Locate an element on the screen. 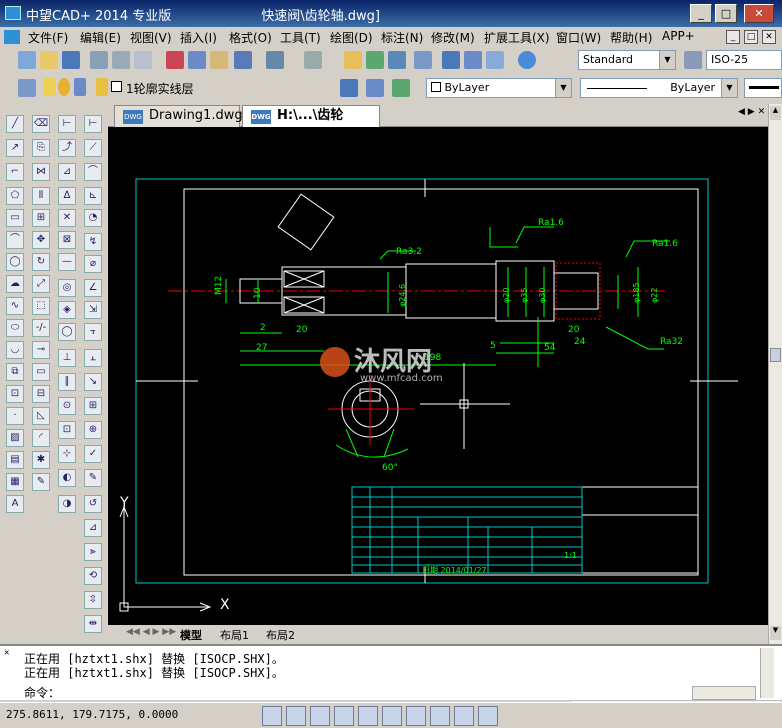  ellipse-arc-icon: ◡ is located at coordinates (15, 350).